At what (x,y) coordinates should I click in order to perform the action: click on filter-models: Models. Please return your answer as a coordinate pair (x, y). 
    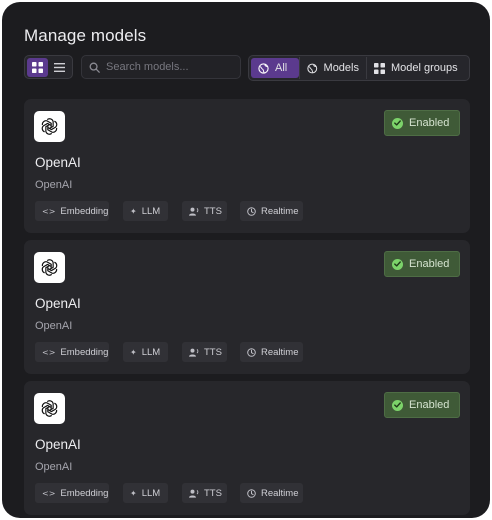
    Looking at the image, I should click on (333, 68).